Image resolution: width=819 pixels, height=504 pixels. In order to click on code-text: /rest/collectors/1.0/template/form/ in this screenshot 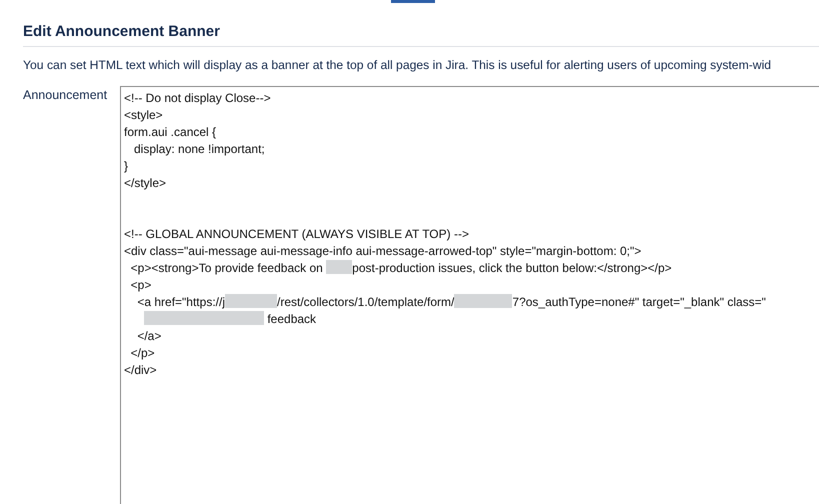, I will do `click(365, 302)`.